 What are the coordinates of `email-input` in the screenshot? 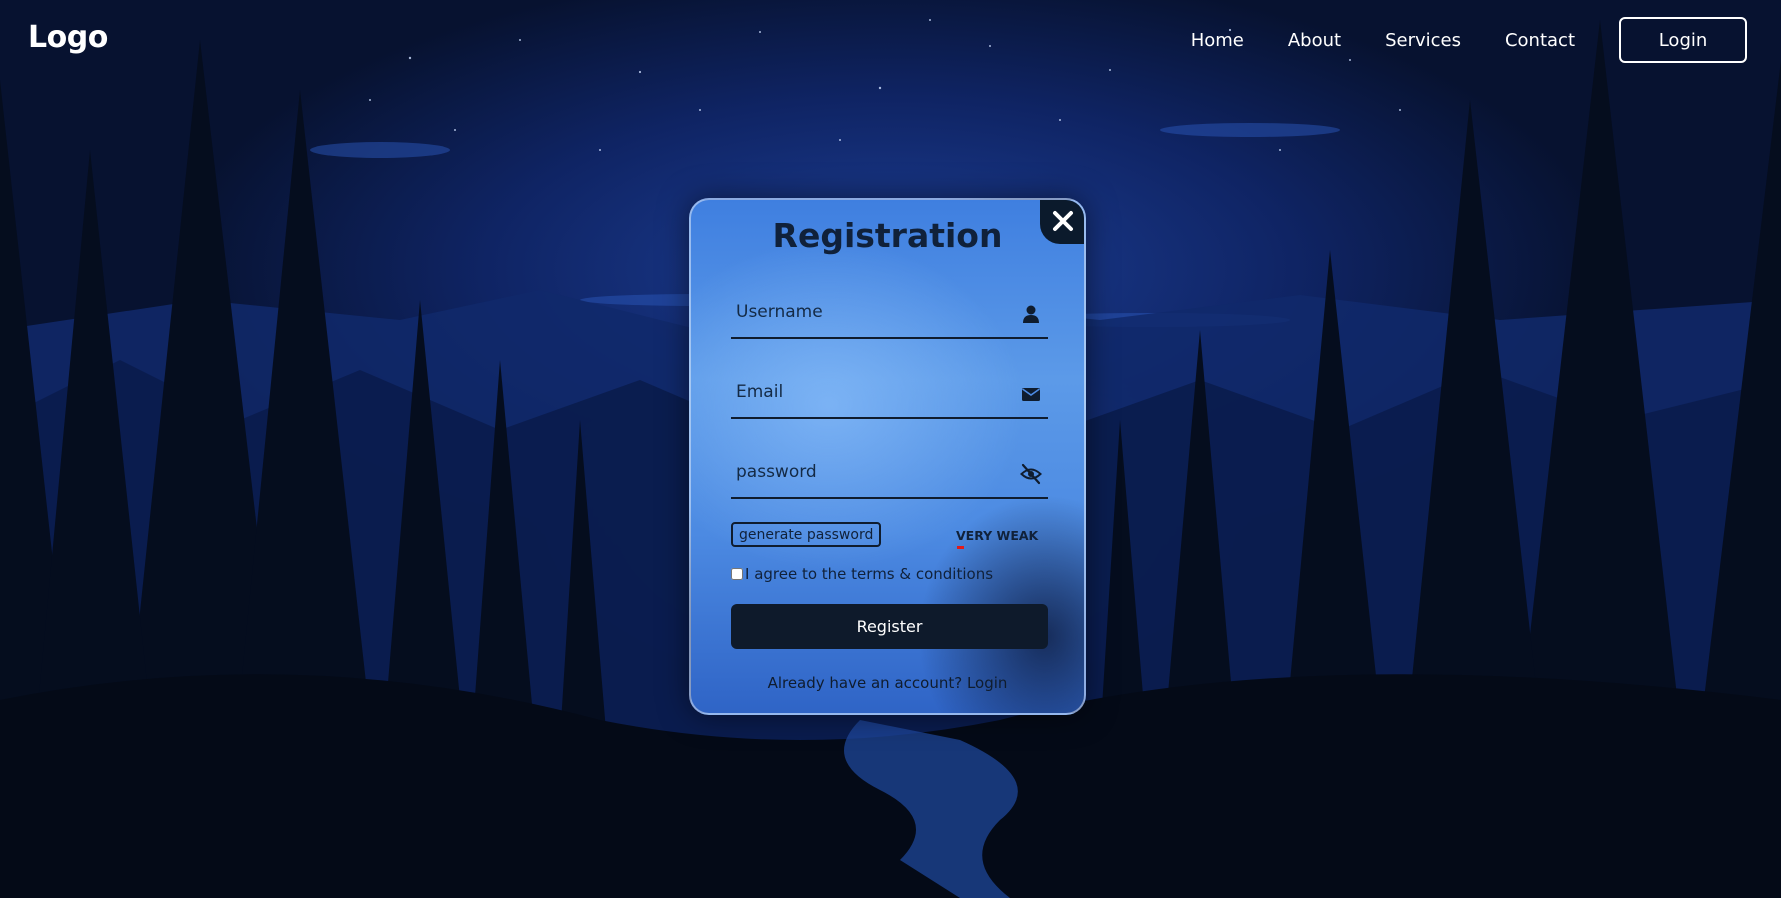 It's located at (866, 392).